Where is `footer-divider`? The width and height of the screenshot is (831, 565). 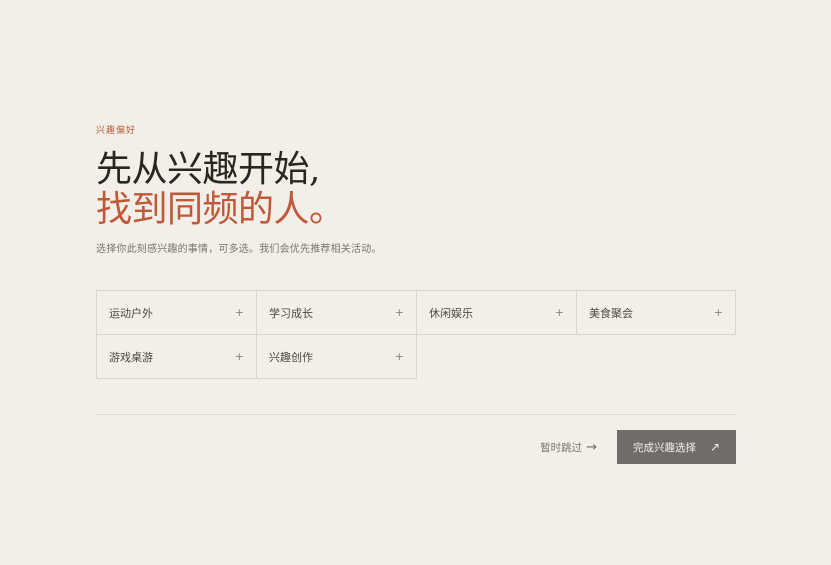
footer-divider is located at coordinates (416, 414).